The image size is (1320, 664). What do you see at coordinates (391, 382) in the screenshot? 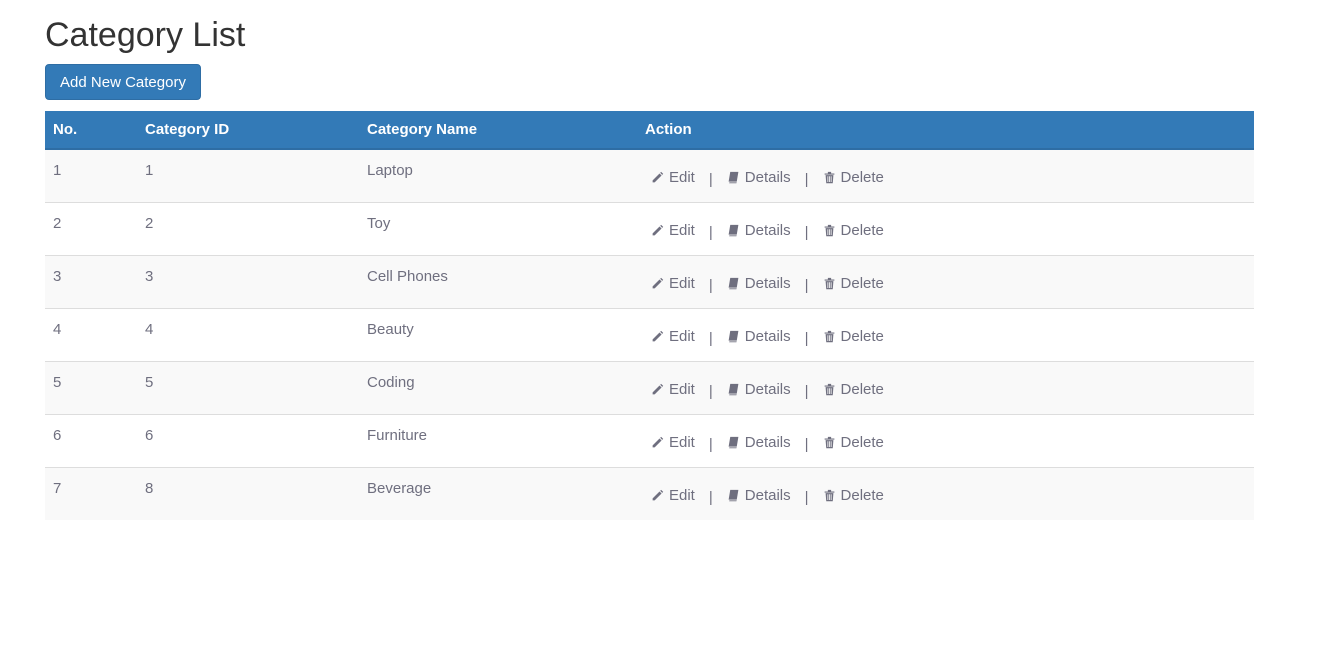
I see `row-category-name: Coding` at bounding box center [391, 382].